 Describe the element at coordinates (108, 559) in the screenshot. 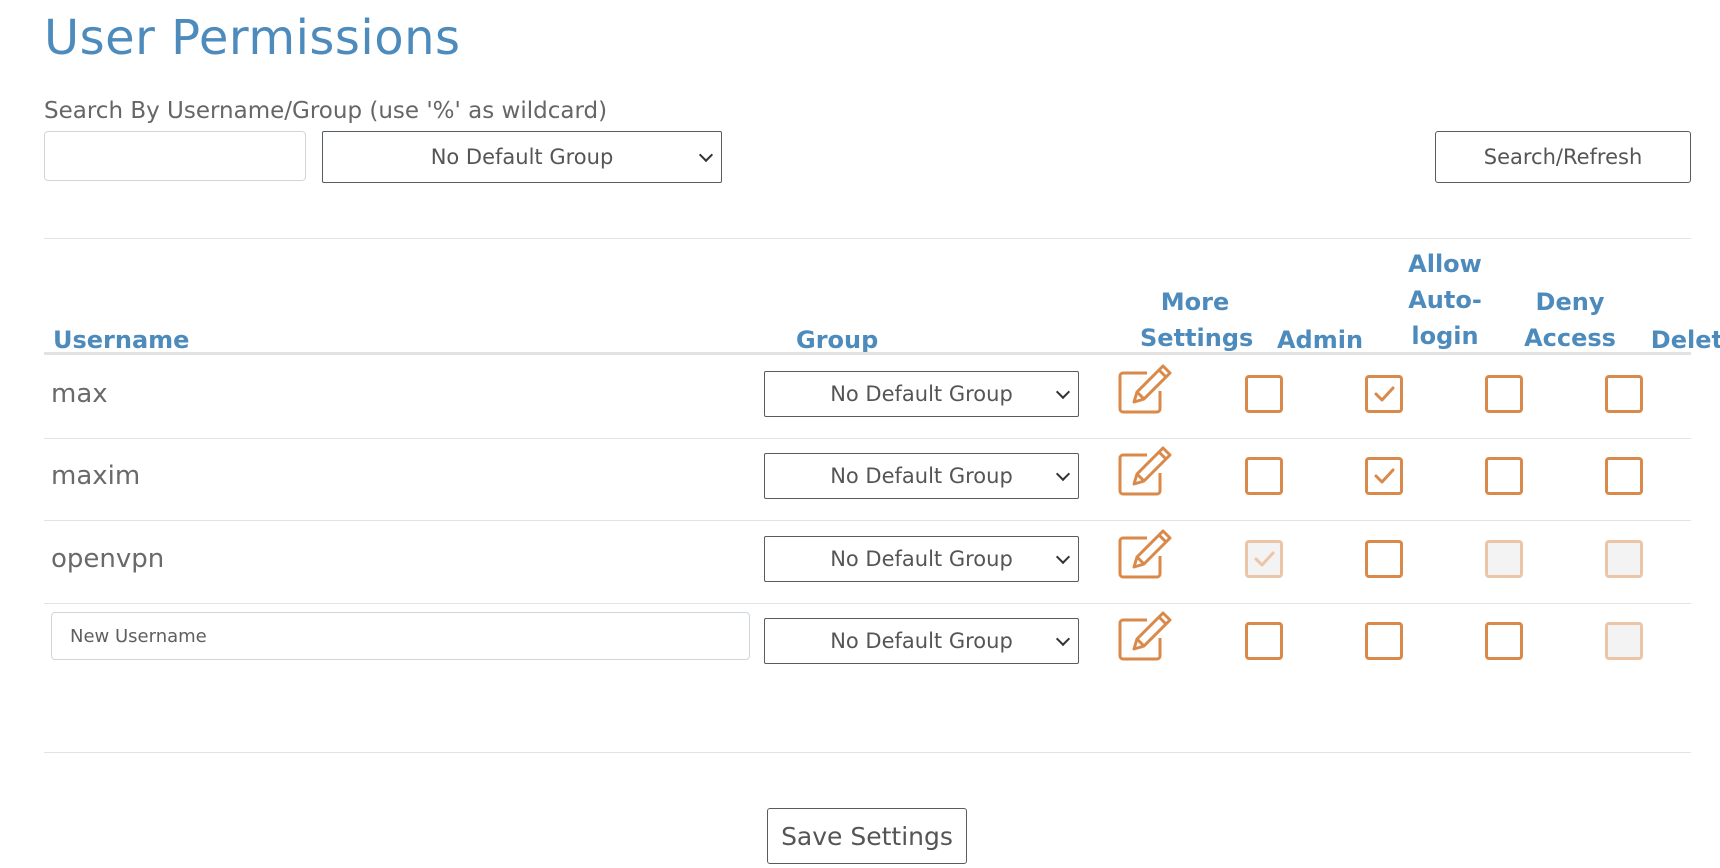

I see `row-username: openvpn` at that location.